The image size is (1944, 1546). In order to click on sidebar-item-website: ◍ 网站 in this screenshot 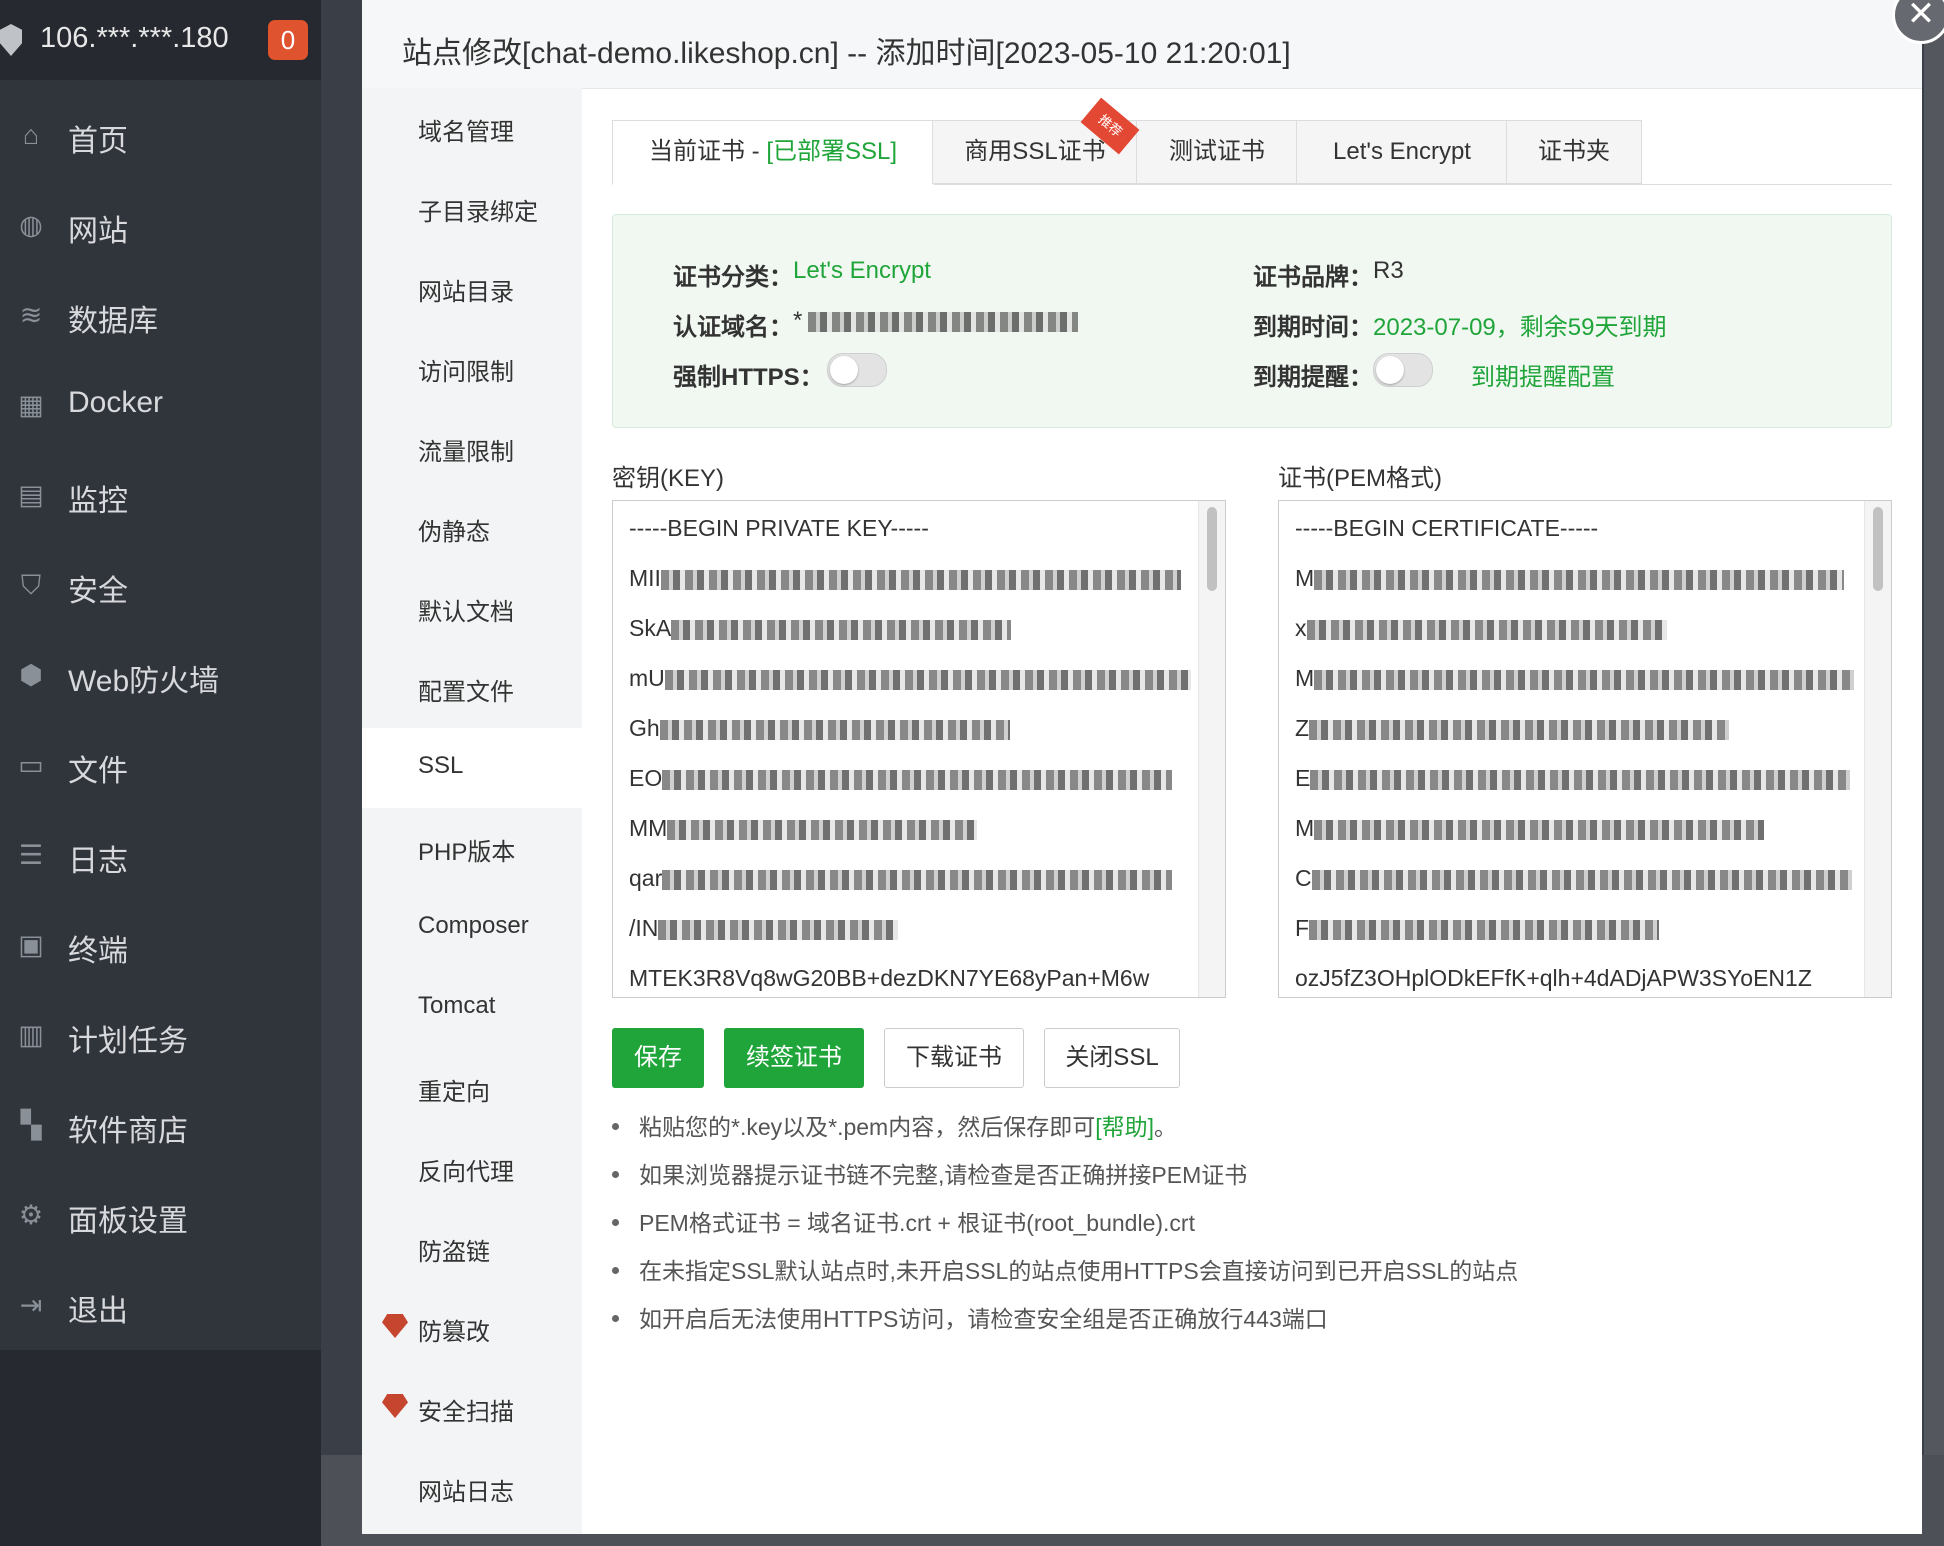, I will do `click(160, 225)`.